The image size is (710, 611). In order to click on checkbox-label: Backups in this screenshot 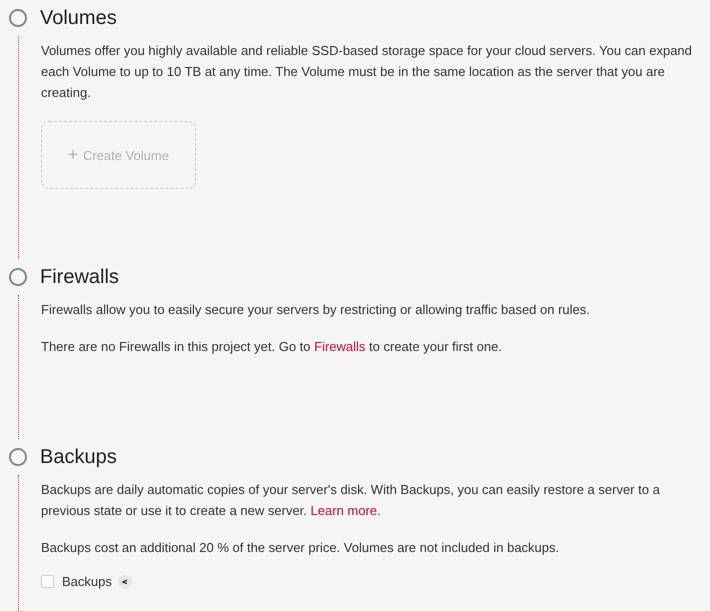, I will do `click(87, 581)`.